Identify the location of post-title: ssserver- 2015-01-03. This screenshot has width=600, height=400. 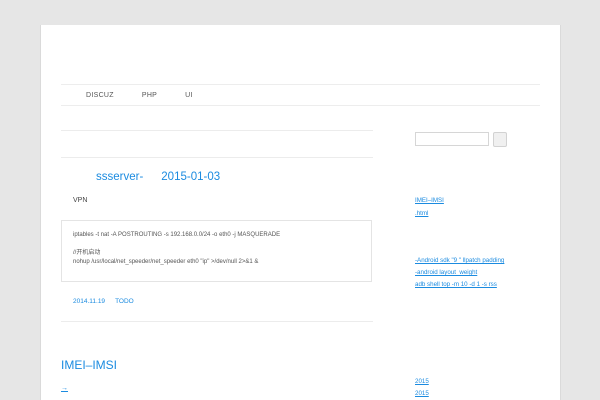
(167, 177).